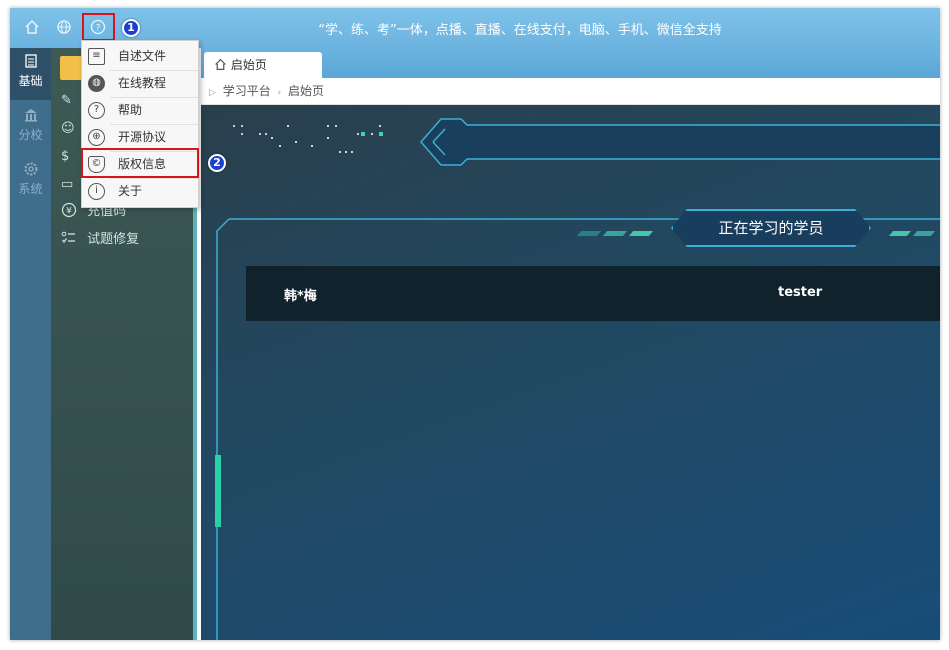  Describe the element at coordinates (308, 139) in the screenshot. I see `decorative-dots` at that location.